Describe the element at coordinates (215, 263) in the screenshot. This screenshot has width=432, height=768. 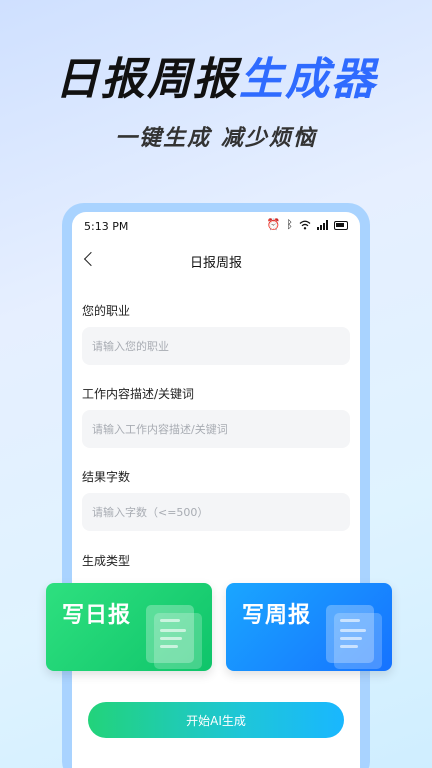
I see `page-title: 日报周报` at that location.